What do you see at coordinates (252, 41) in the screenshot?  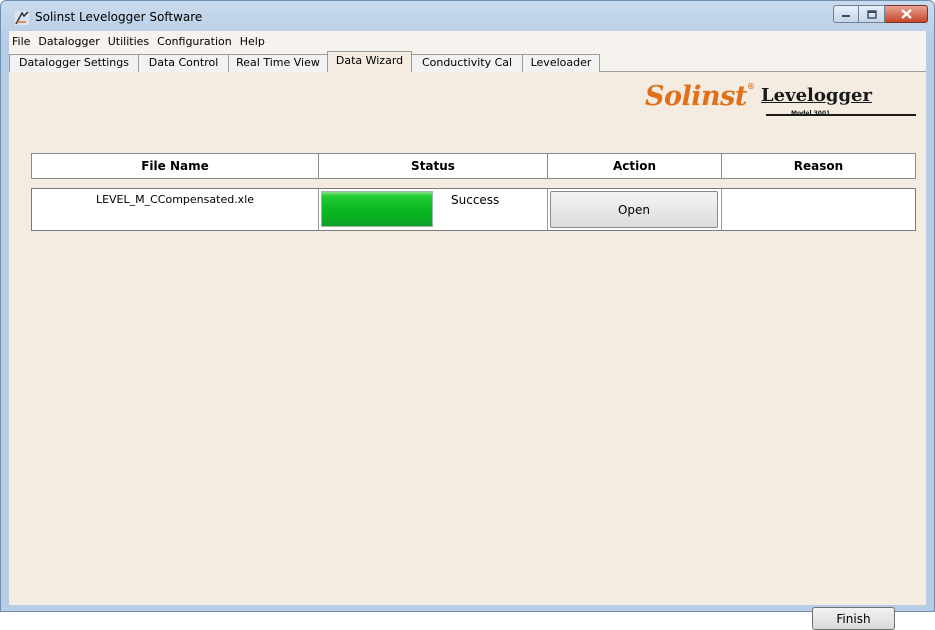 I see `menu-help: Help` at bounding box center [252, 41].